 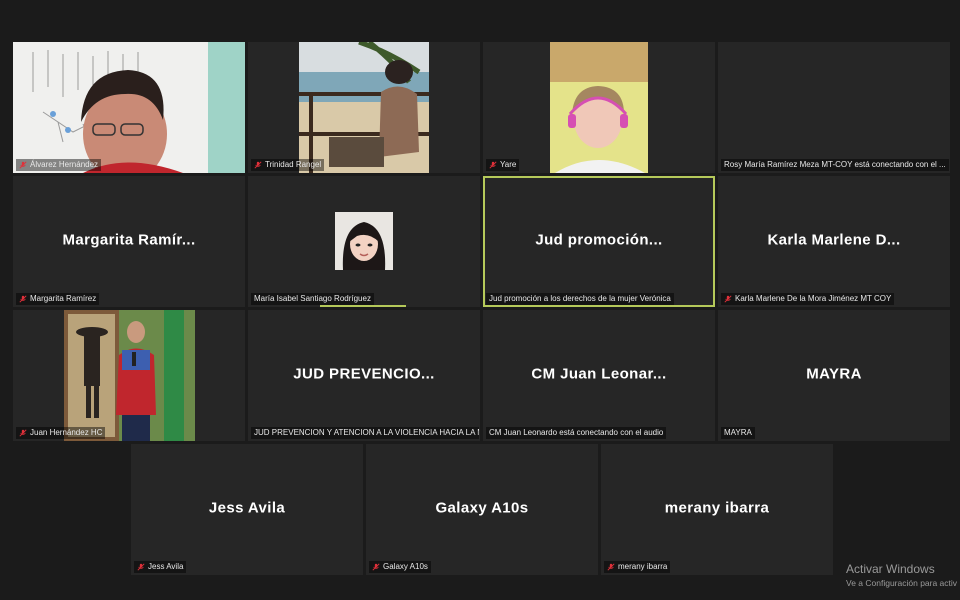 What do you see at coordinates (482, 507) in the screenshot?
I see `participant-display-name: Galaxy A10s` at bounding box center [482, 507].